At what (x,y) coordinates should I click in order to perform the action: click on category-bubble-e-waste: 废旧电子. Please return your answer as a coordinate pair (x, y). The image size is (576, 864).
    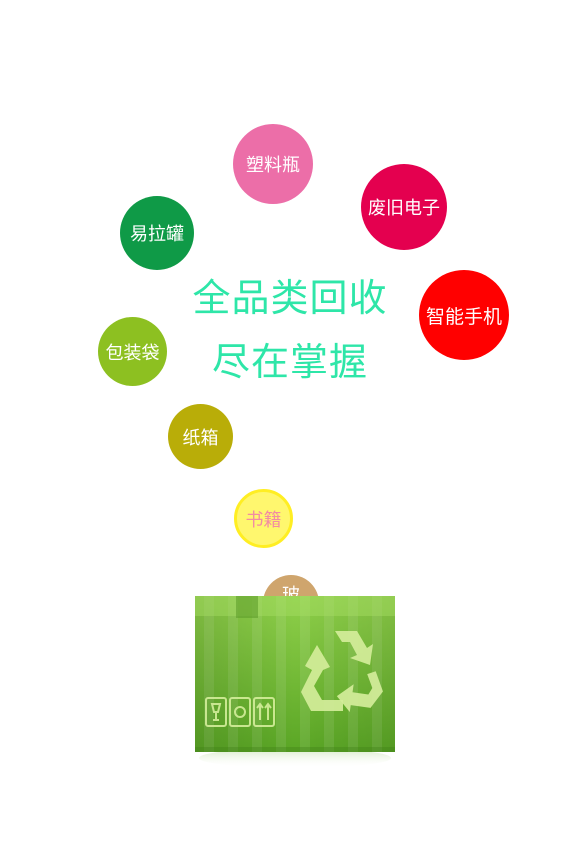
    Looking at the image, I should click on (404, 207).